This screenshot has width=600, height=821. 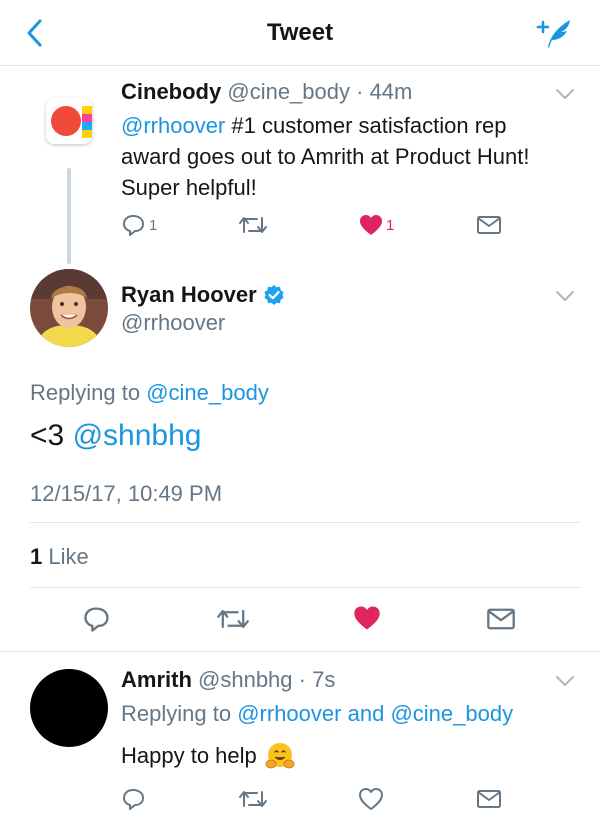 What do you see at coordinates (245, 679) in the screenshot?
I see `author-handle: @shnbhg` at bounding box center [245, 679].